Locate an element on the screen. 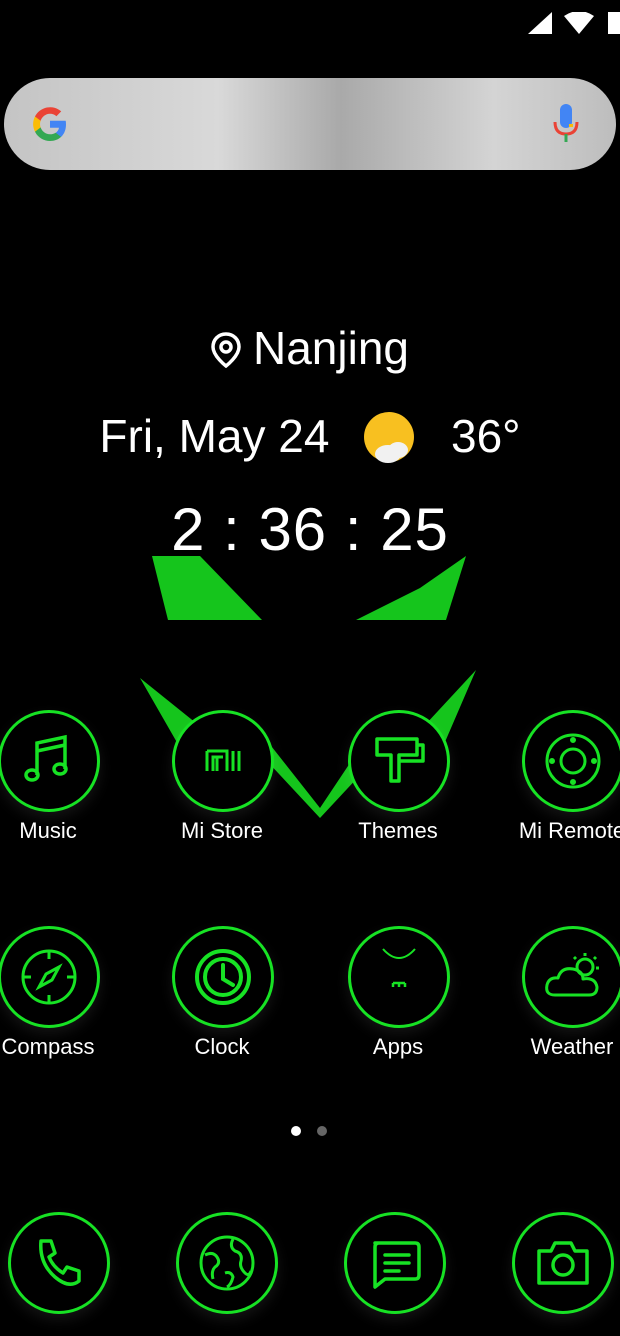 The height and width of the screenshot is (1336, 620). location-row: Nanjing is located at coordinates (310, 348).